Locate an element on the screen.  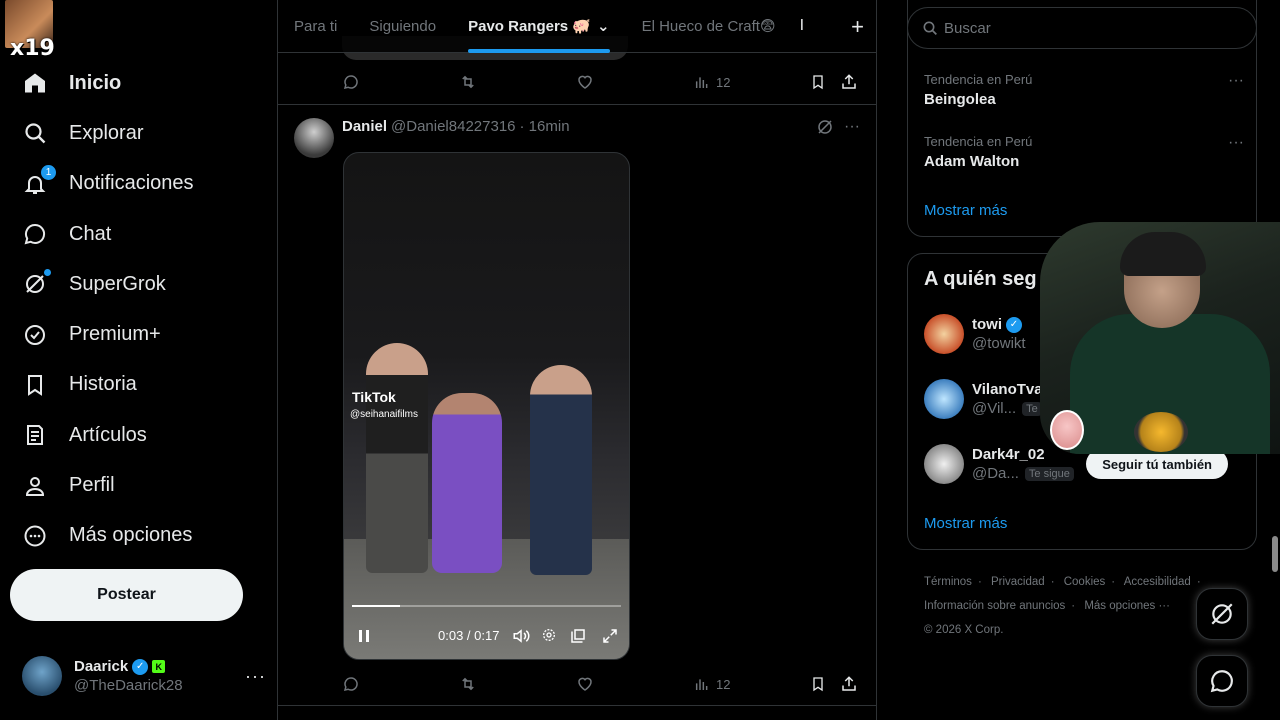
search-icon is located at coordinates (35, 133).